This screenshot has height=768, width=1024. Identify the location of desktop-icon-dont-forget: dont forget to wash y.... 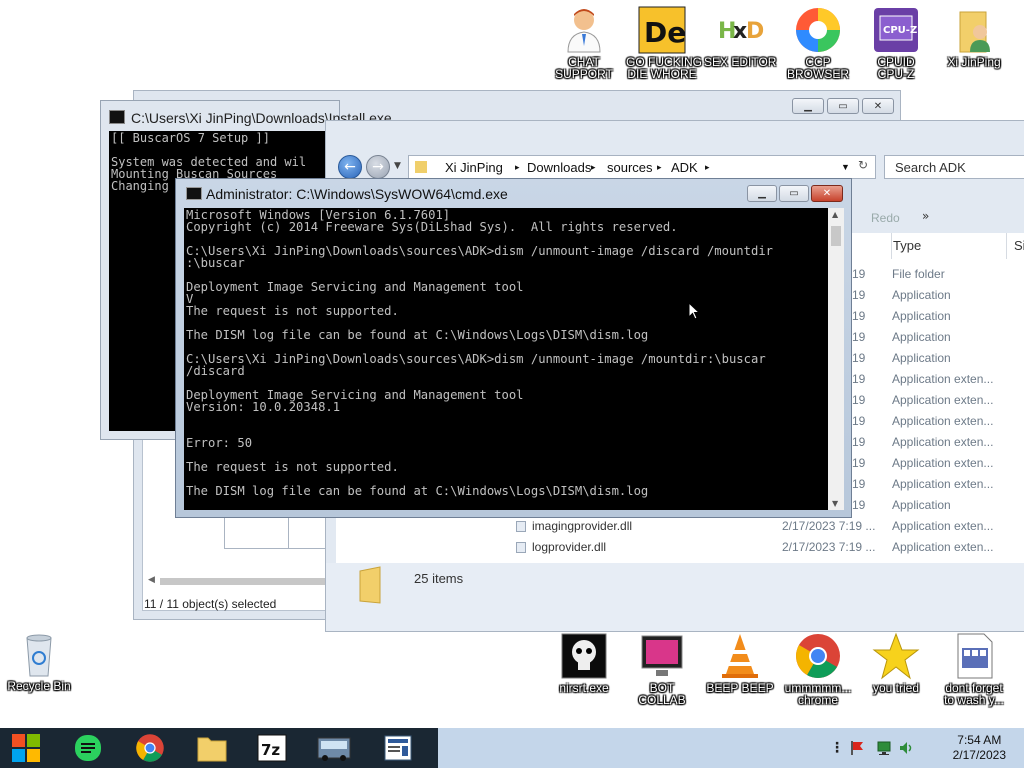
(974, 669).